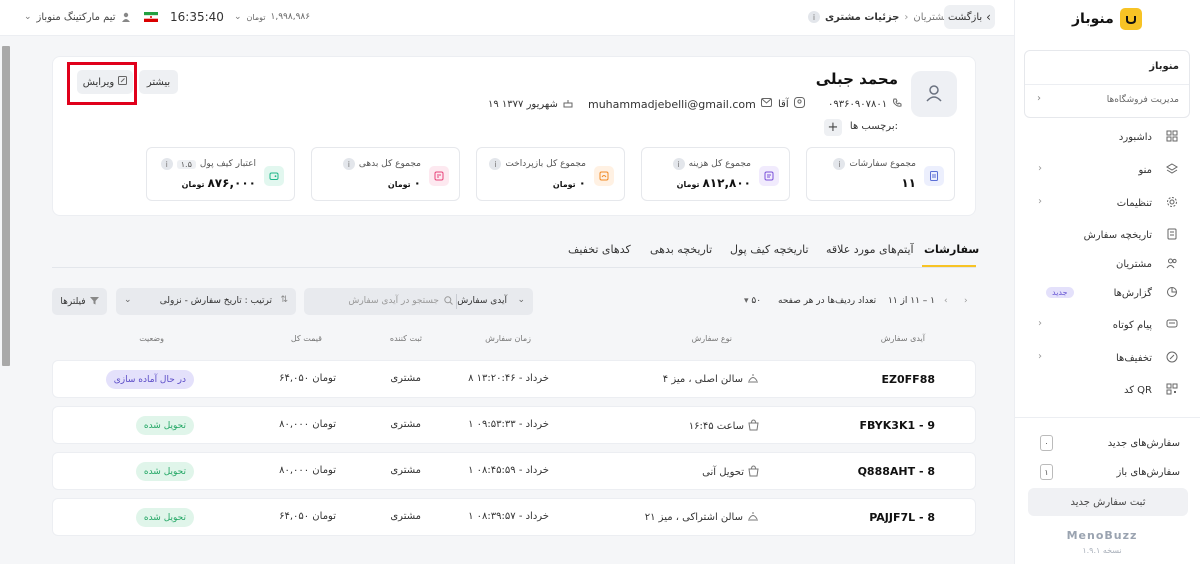  Describe the element at coordinates (151, 338) in the screenshot. I see `table-header: وضعیت` at that location.